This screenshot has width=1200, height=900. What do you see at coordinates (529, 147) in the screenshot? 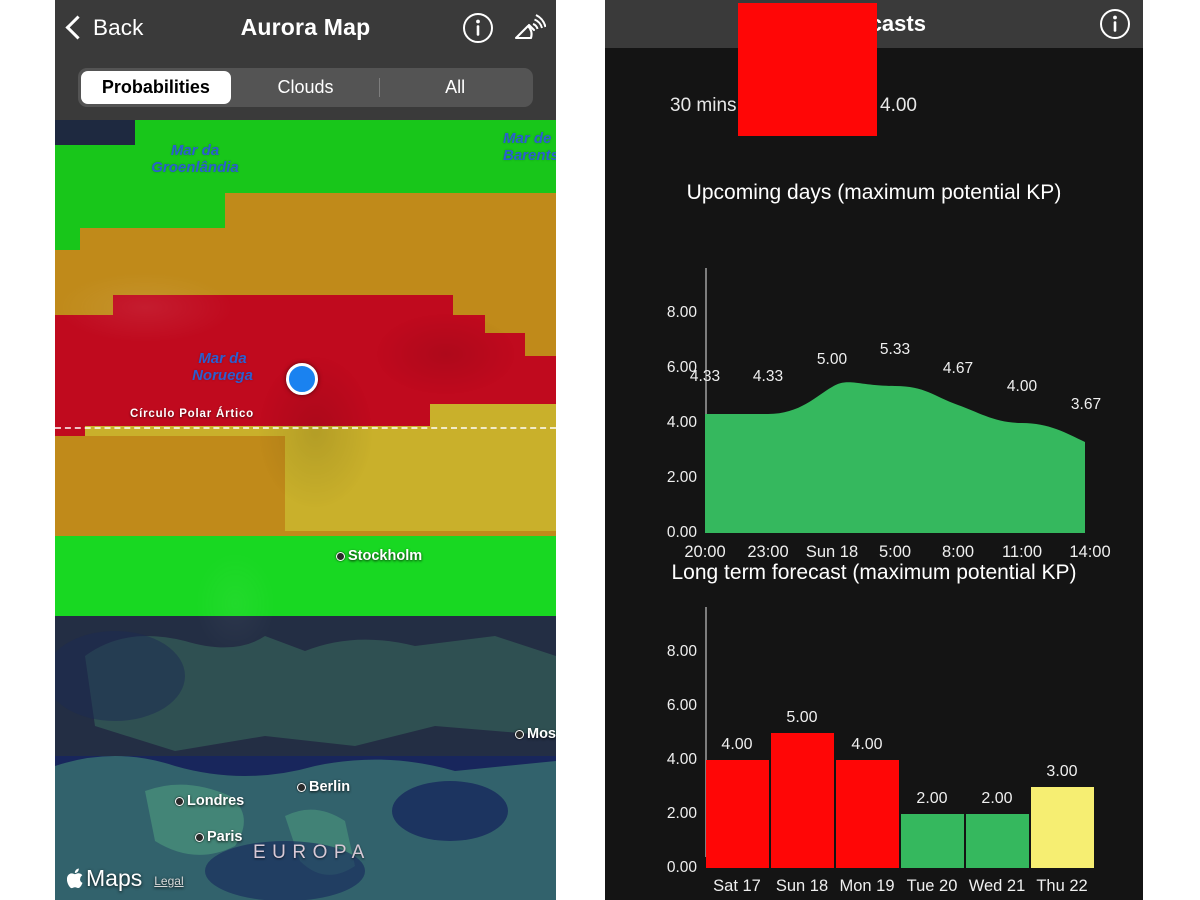
I see `sea-label-barents: Mar de Barents` at bounding box center [529, 147].